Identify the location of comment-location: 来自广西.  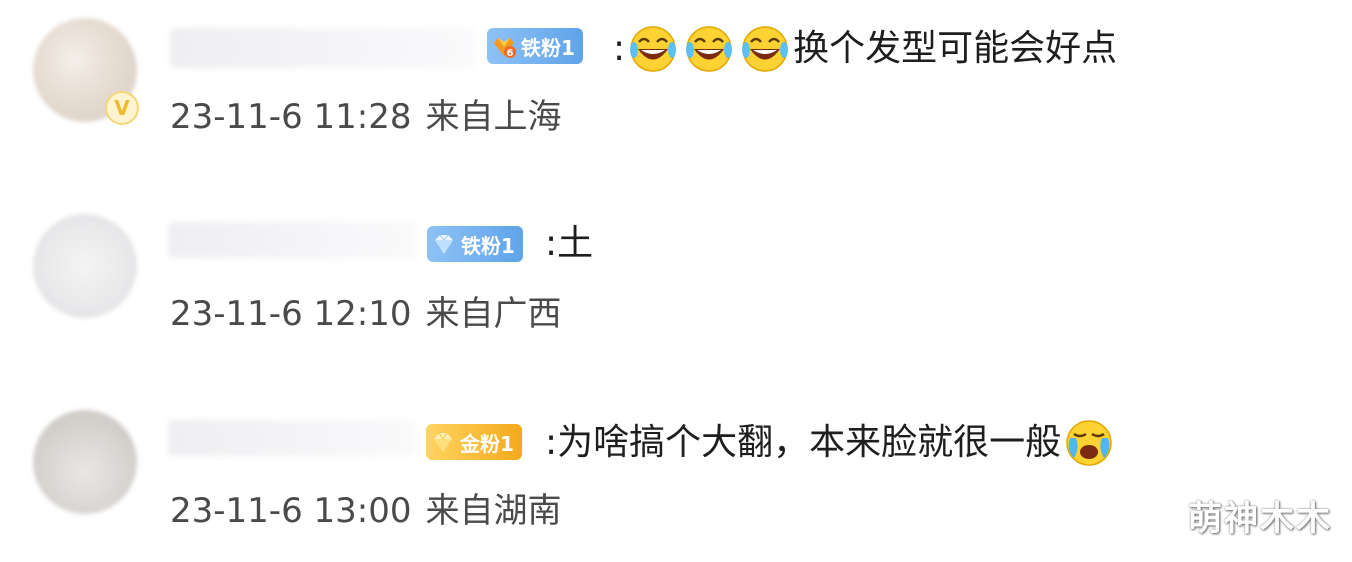
(493, 314).